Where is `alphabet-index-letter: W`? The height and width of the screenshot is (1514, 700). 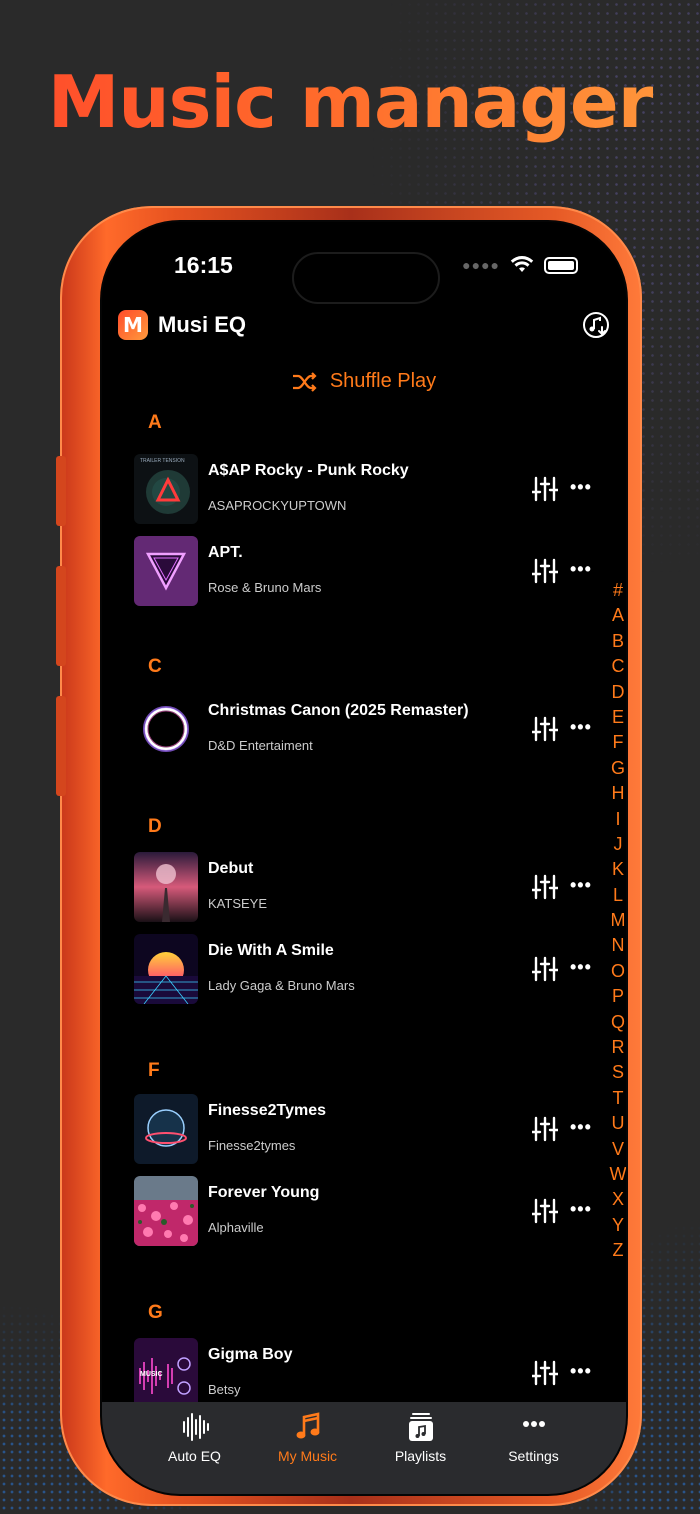
alphabet-index-letter: W is located at coordinates (616, 1174).